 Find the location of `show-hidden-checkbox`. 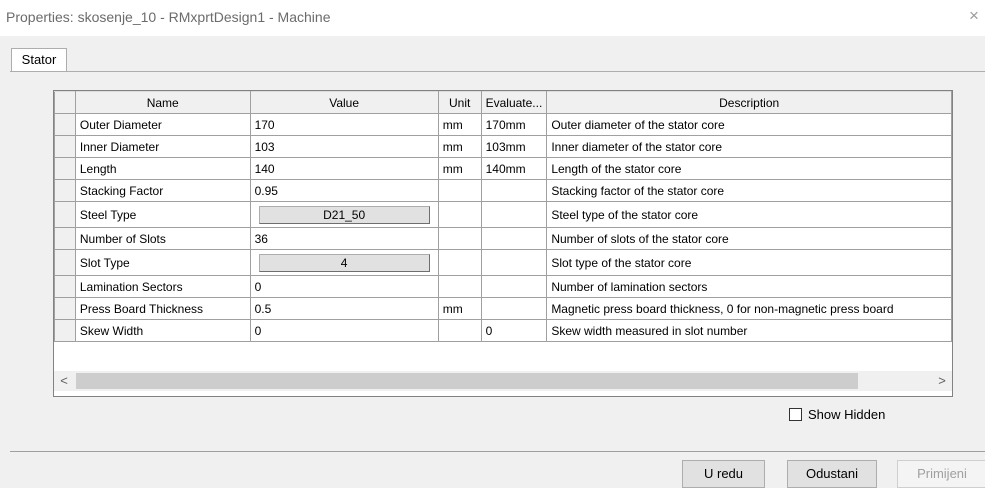

show-hidden-checkbox is located at coordinates (795, 414).